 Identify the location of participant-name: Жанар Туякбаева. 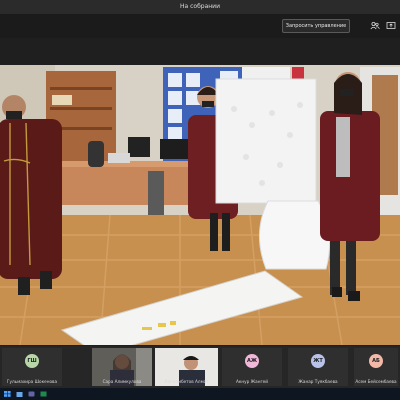
(318, 381).